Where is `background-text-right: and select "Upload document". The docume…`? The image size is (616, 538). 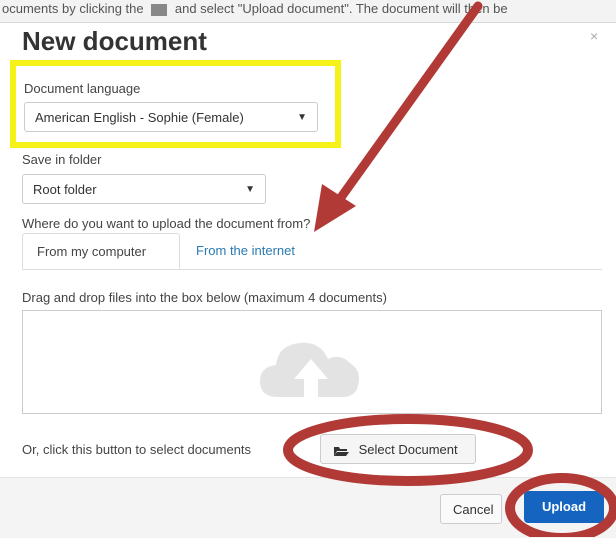
background-text-right: and select "Upload document". The docume… is located at coordinates (341, 8).